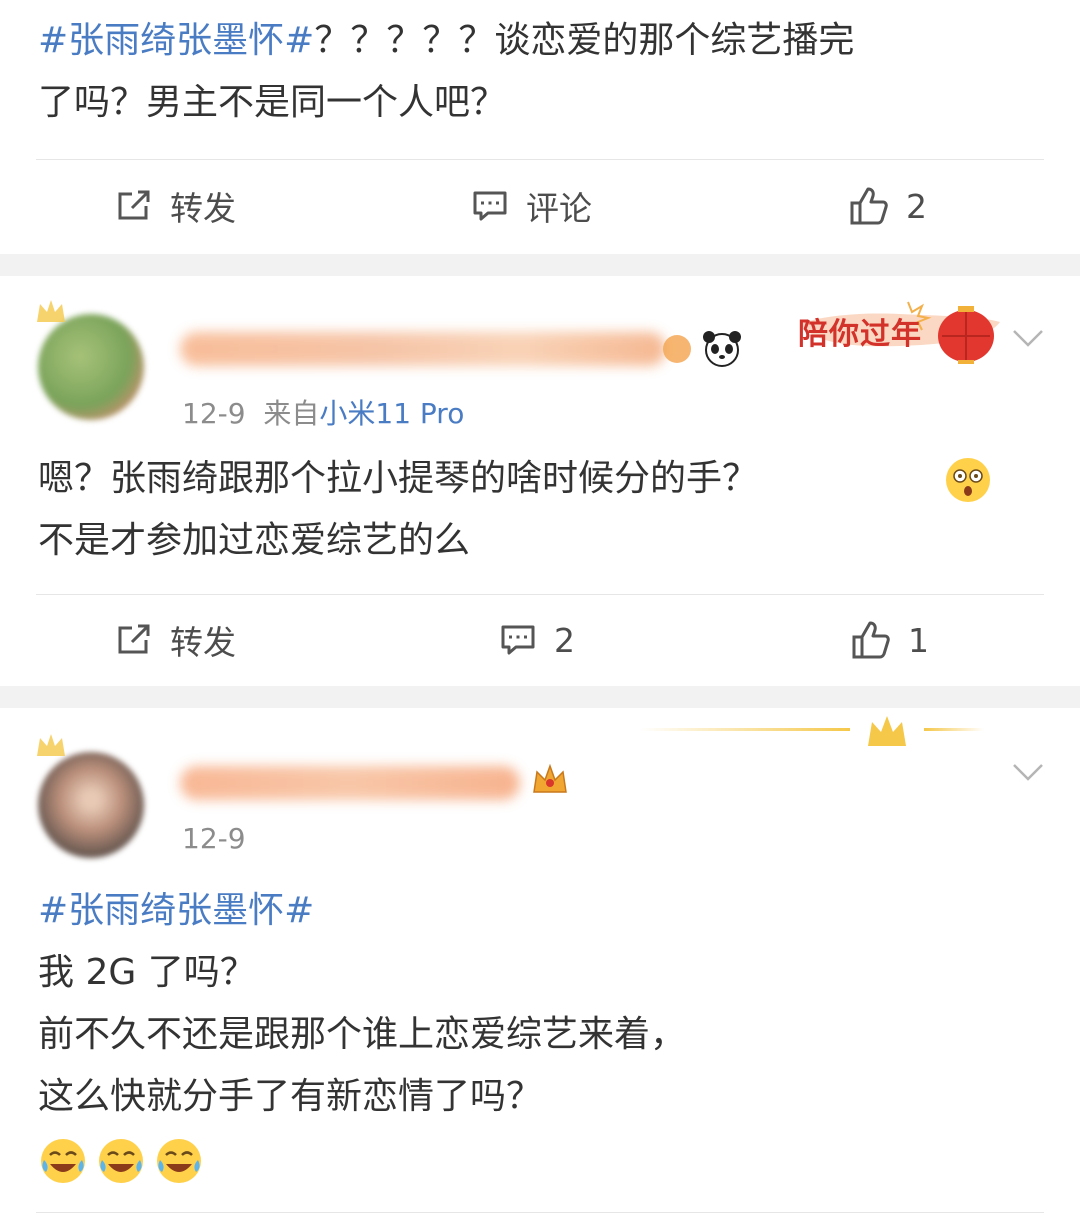  I want to click on astonished-emoji, so click(968, 480).